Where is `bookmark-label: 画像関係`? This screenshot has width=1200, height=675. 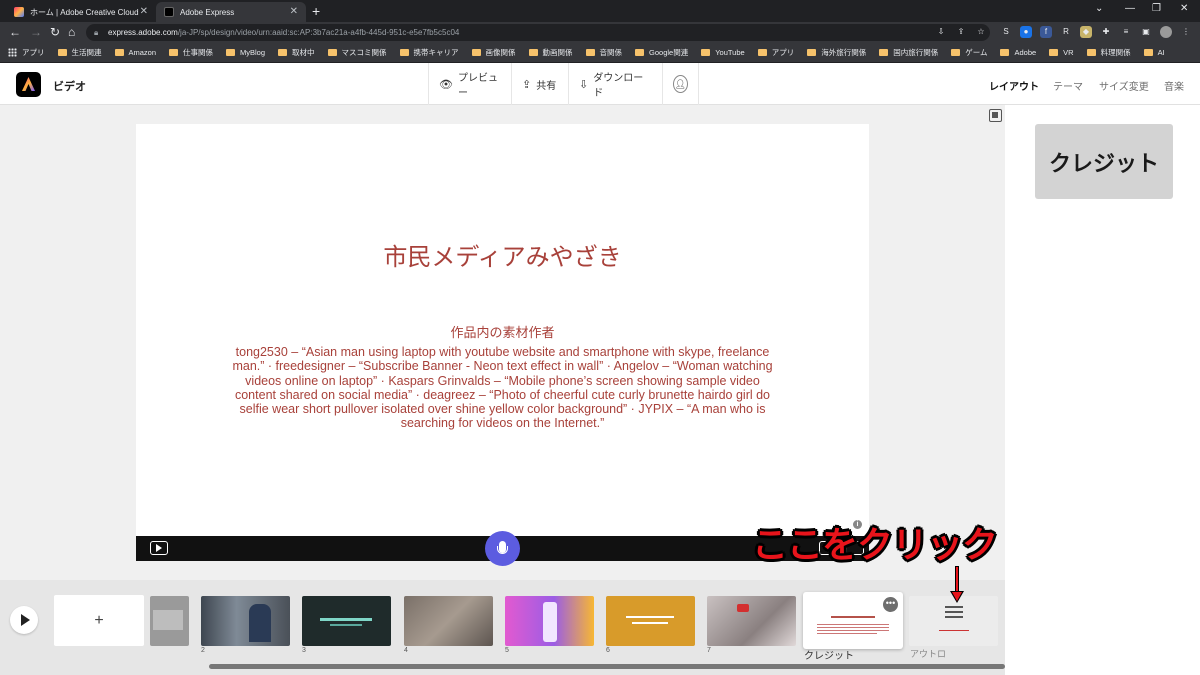
bookmark-label: 画像関係 is located at coordinates (500, 52).